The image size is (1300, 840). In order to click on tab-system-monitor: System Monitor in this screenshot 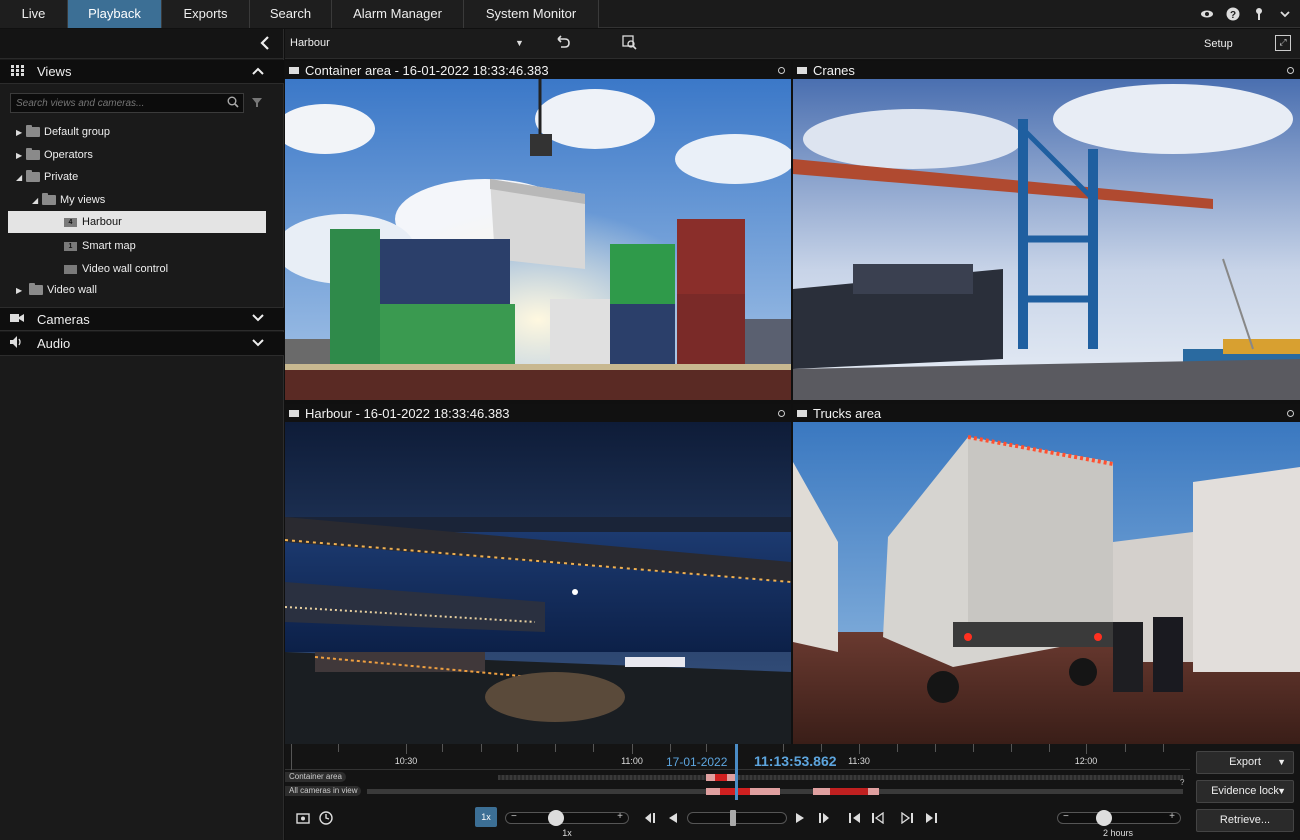, I will do `click(531, 14)`.